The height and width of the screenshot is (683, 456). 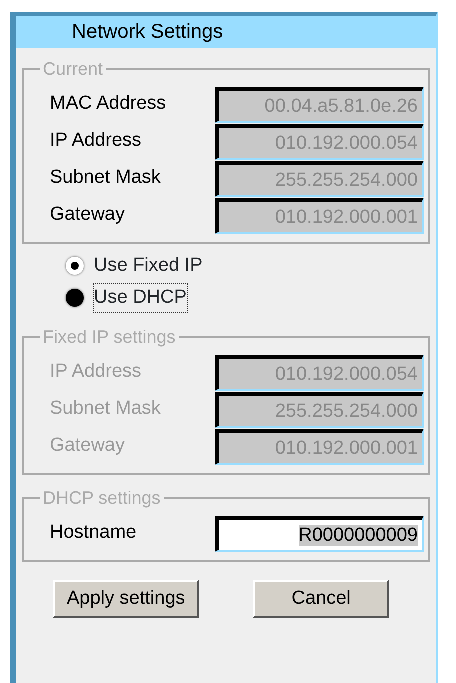 What do you see at coordinates (126, 599) in the screenshot?
I see `apply-button: Apply settings` at bounding box center [126, 599].